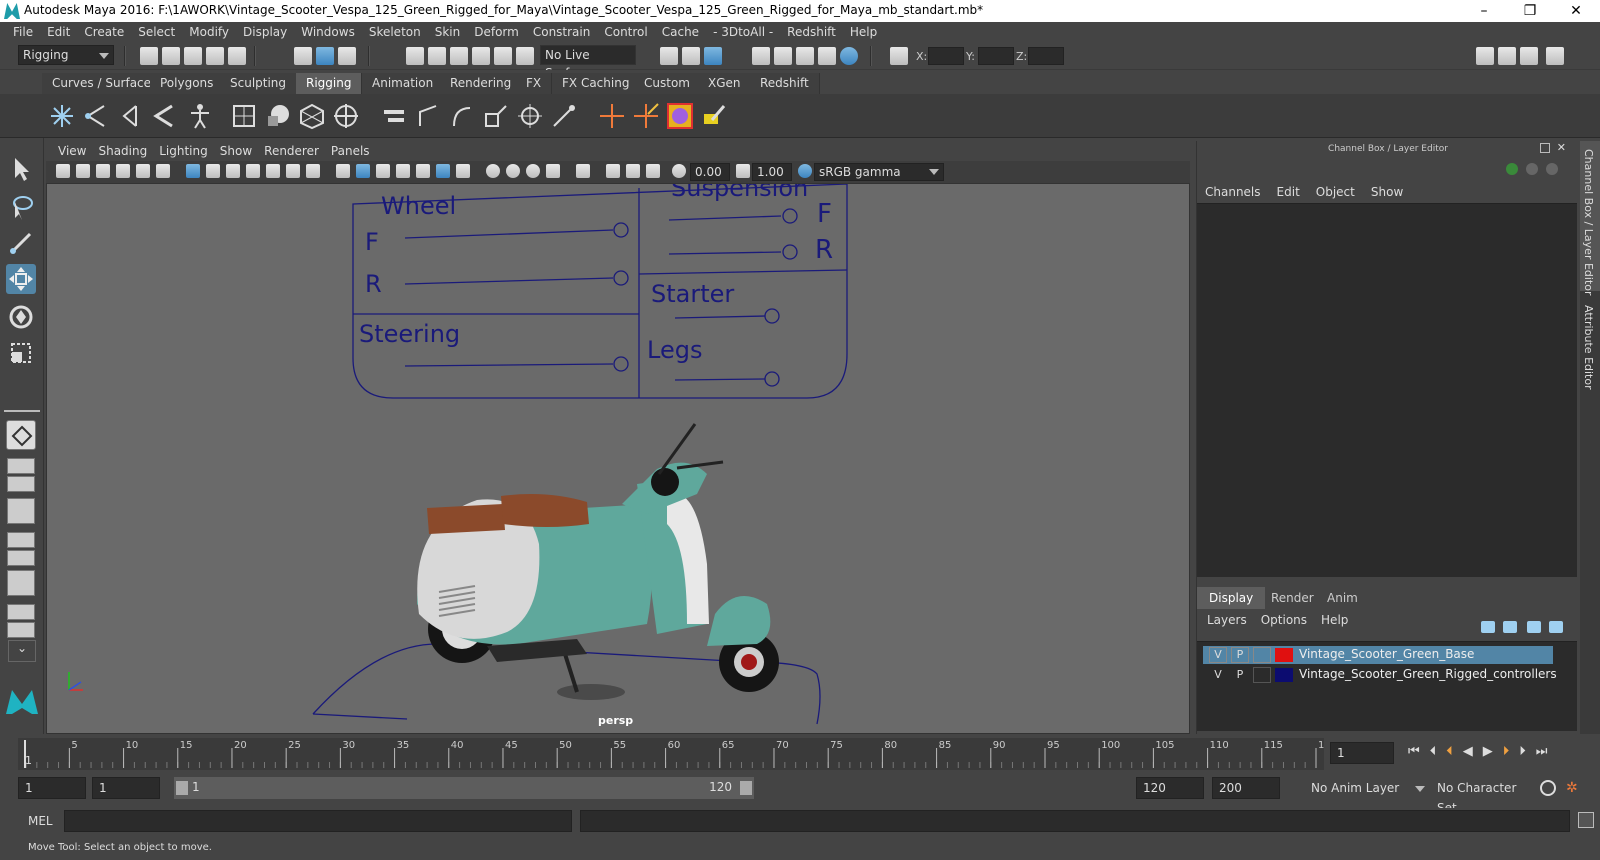 This screenshot has height=860, width=1600. Describe the element at coordinates (1552, 169) in the screenshot. I see `channel-box-keys-icon` at that location.